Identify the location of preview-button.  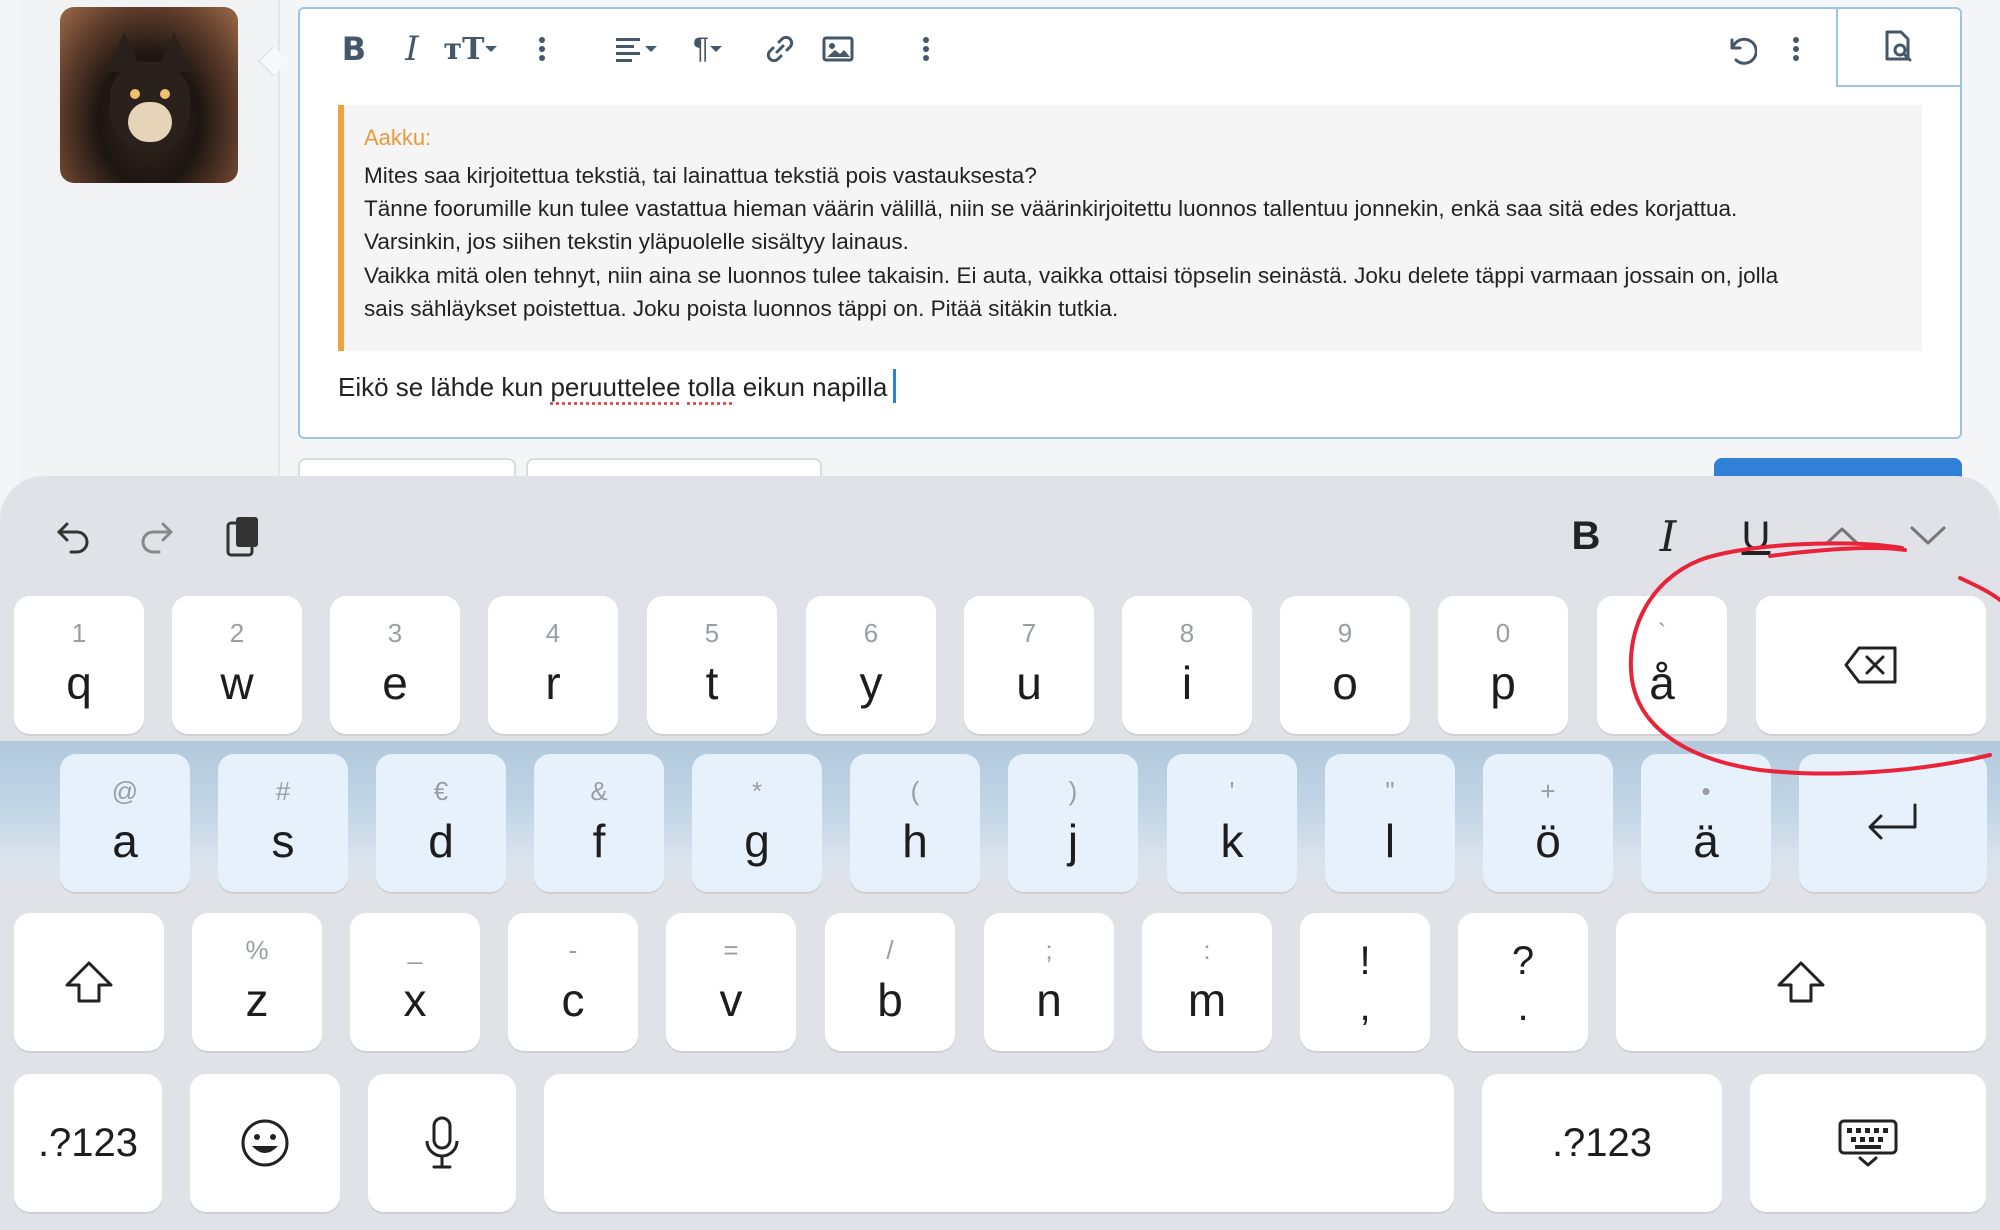
(1898, 48).